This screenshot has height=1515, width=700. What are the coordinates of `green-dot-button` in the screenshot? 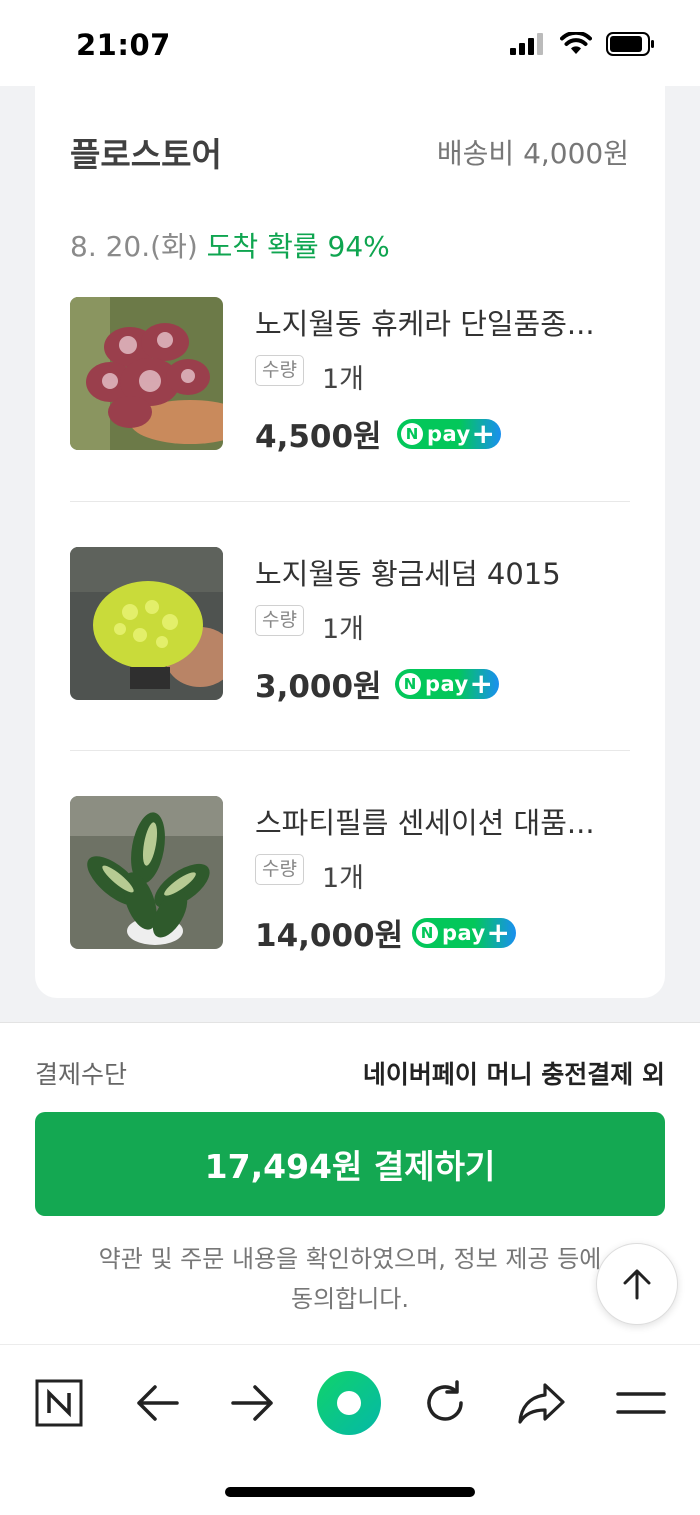 It's located at (349, 1403).